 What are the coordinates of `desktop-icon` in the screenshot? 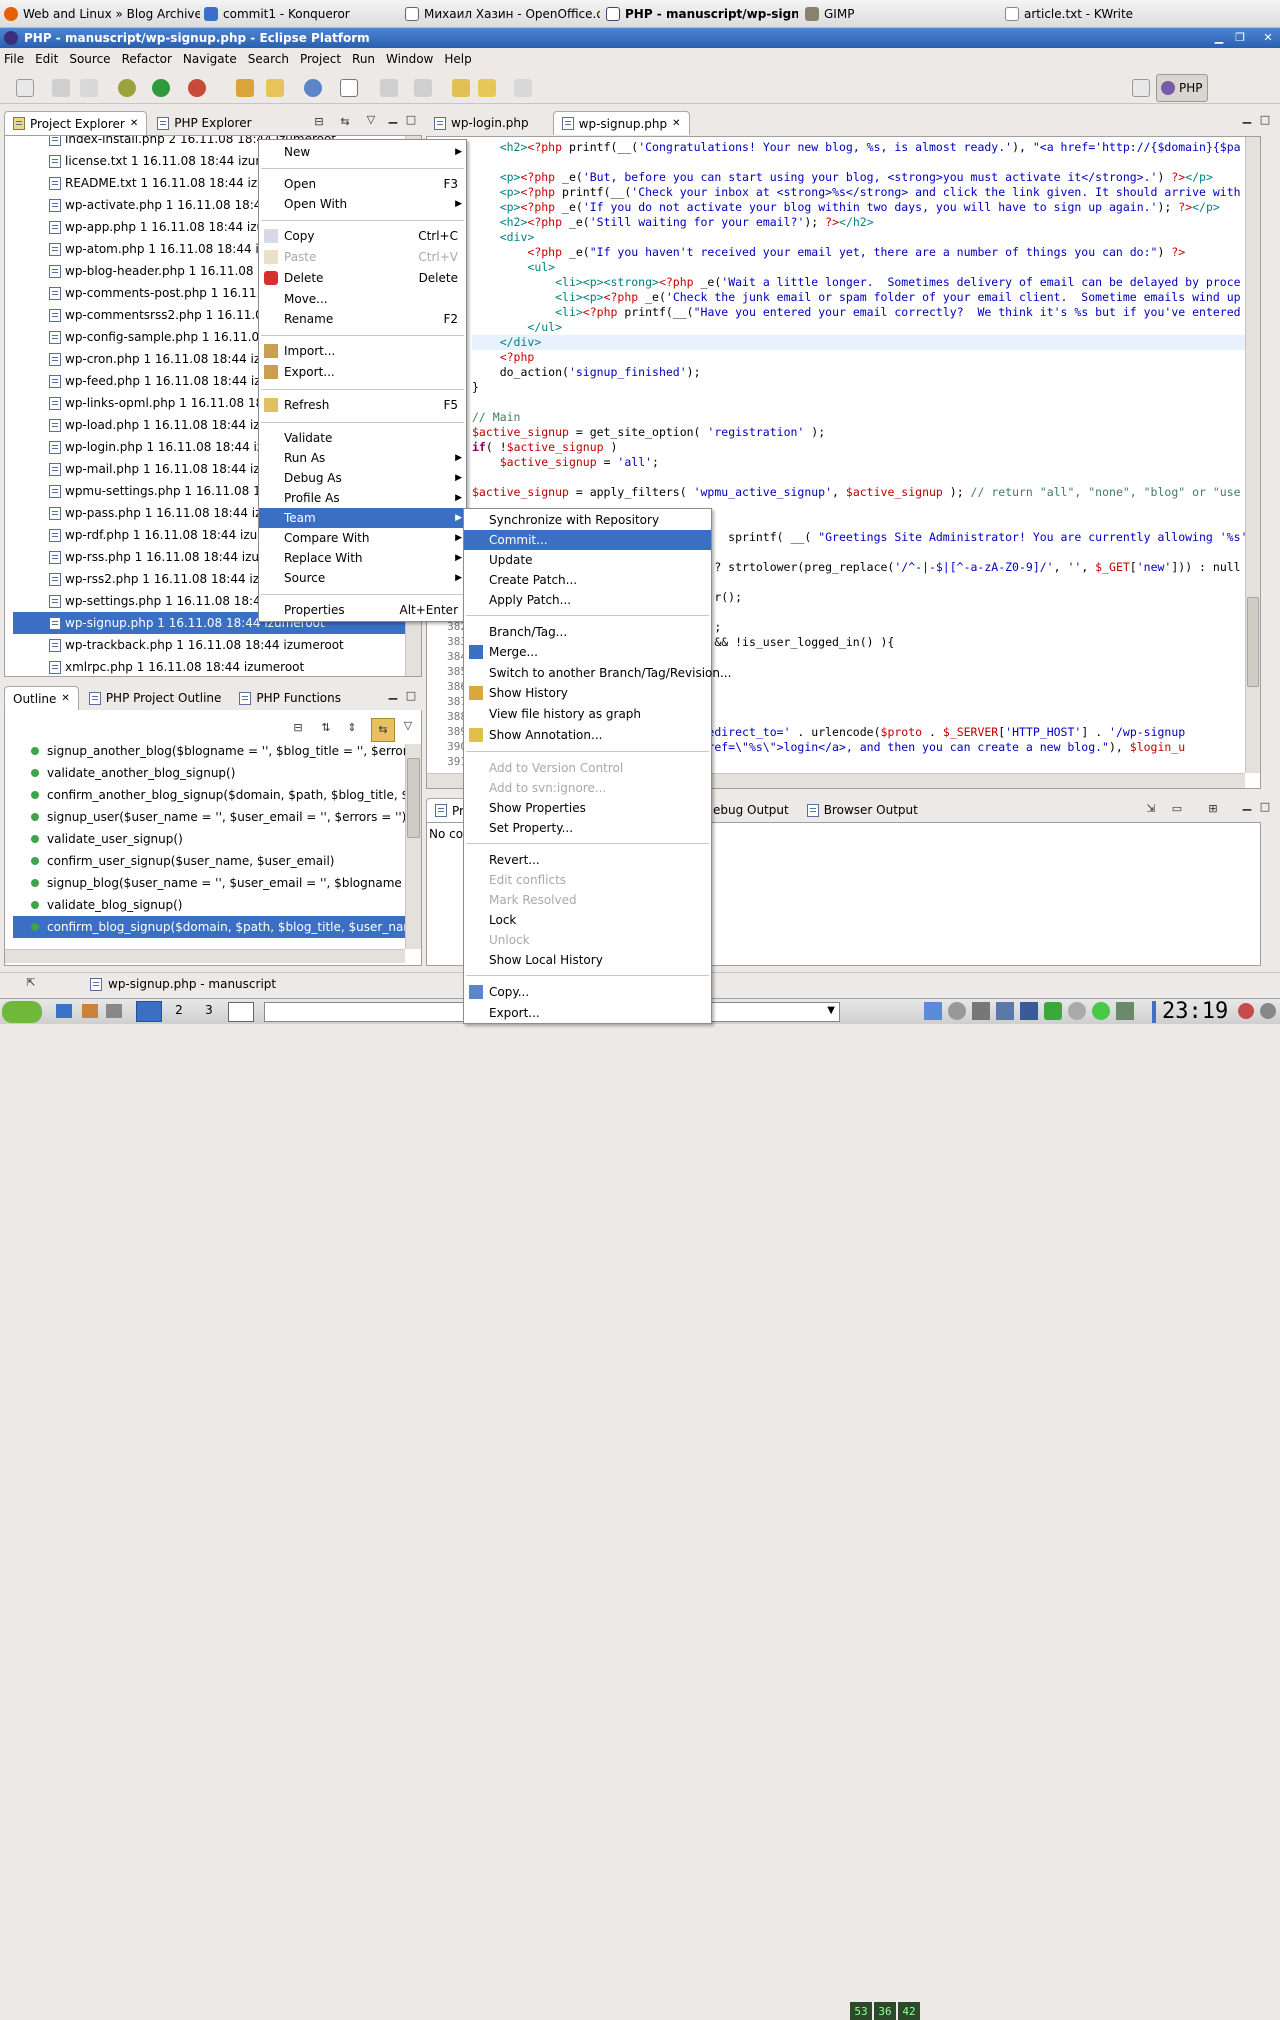 It's located at (64, 1011).